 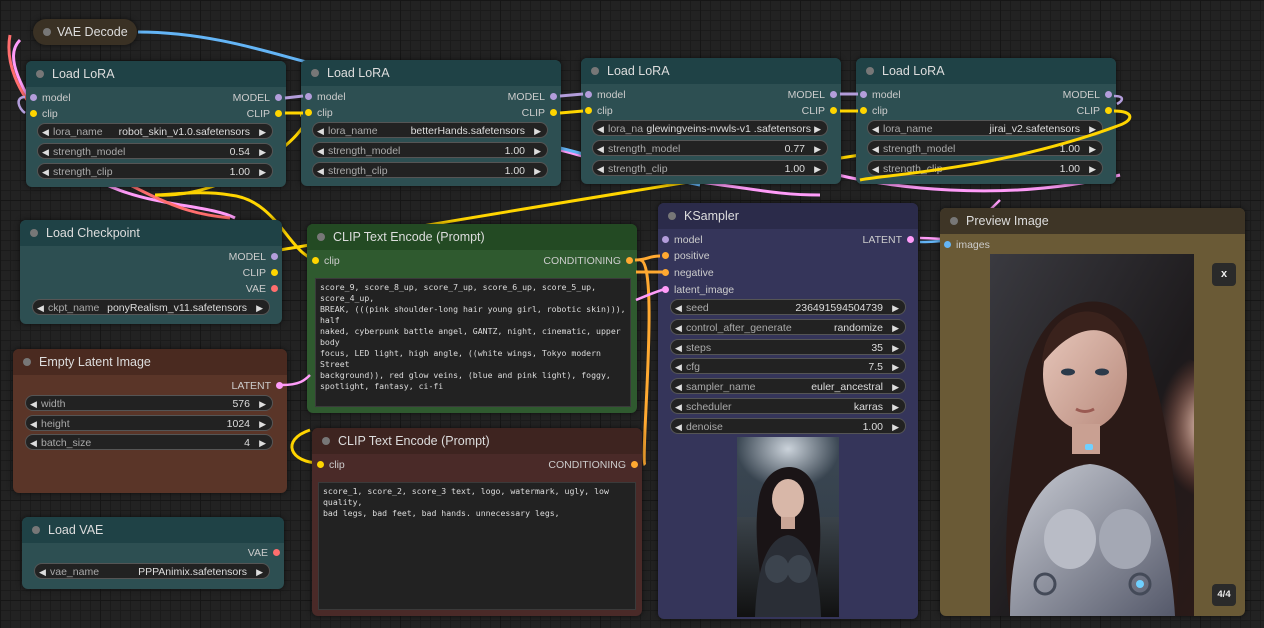 I want to click on width-input: ◀ width 576 ▶, so click(x=149, y=403).